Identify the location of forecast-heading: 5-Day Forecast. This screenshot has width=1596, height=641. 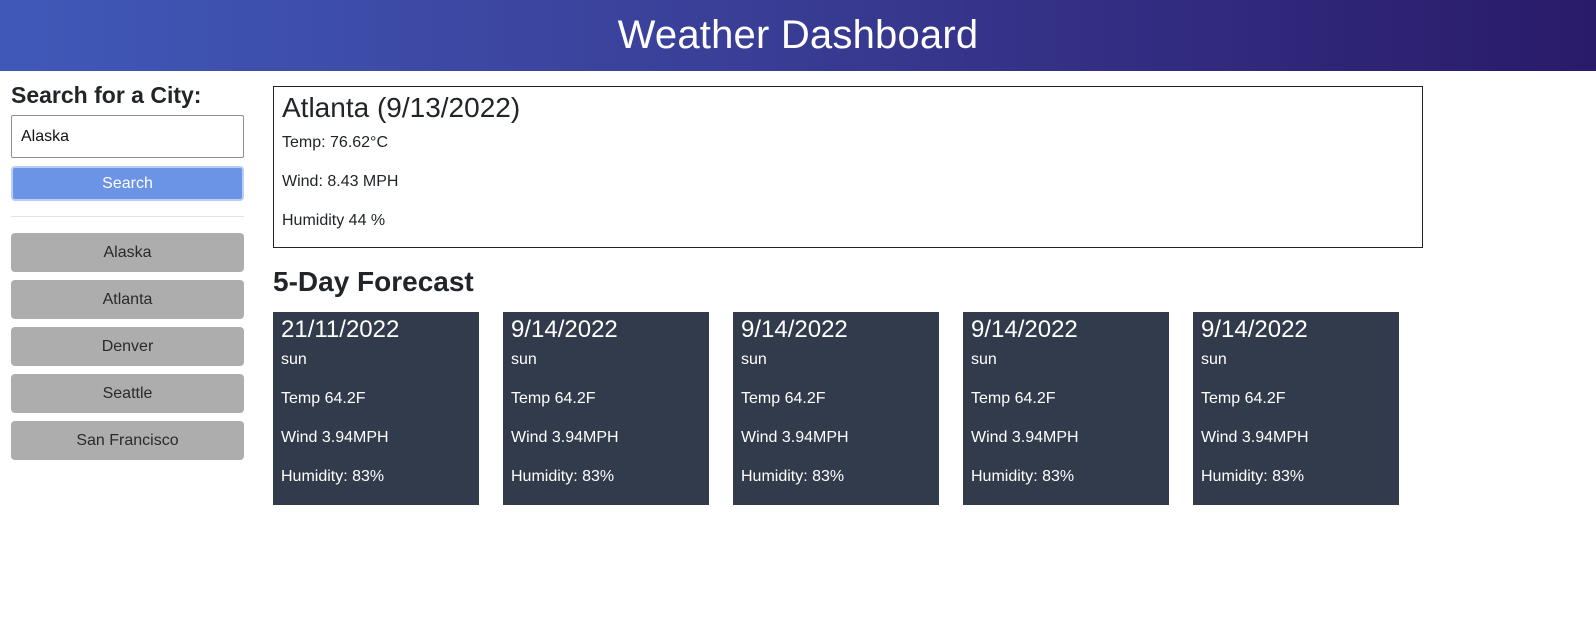
(373, 281).